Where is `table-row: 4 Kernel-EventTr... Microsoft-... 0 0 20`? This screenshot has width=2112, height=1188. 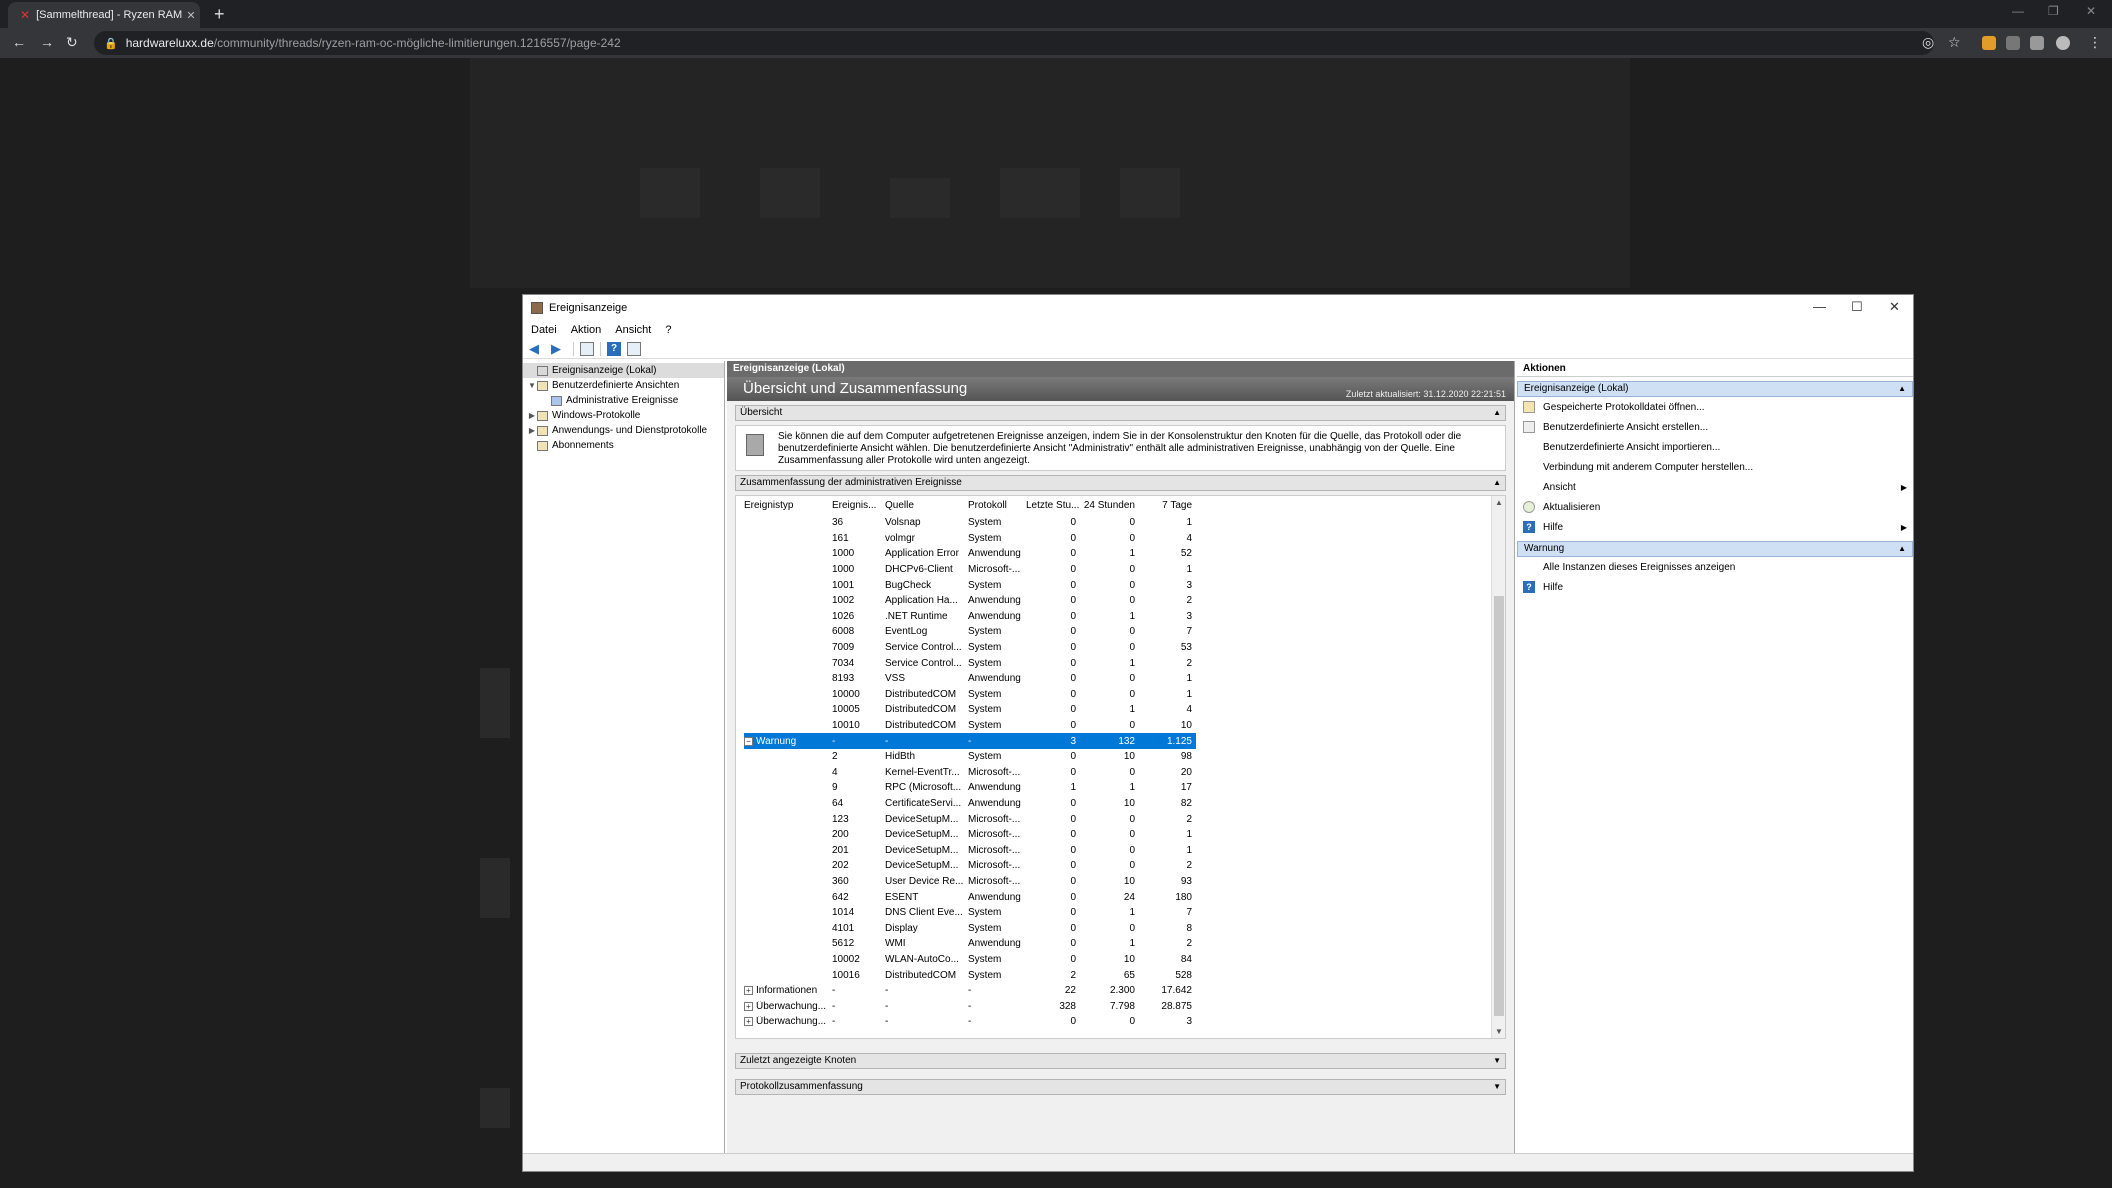
table-row: 4 Kernel-EventTr... Microsoft-... 0 0 20 is located at coordinates (970, 773).